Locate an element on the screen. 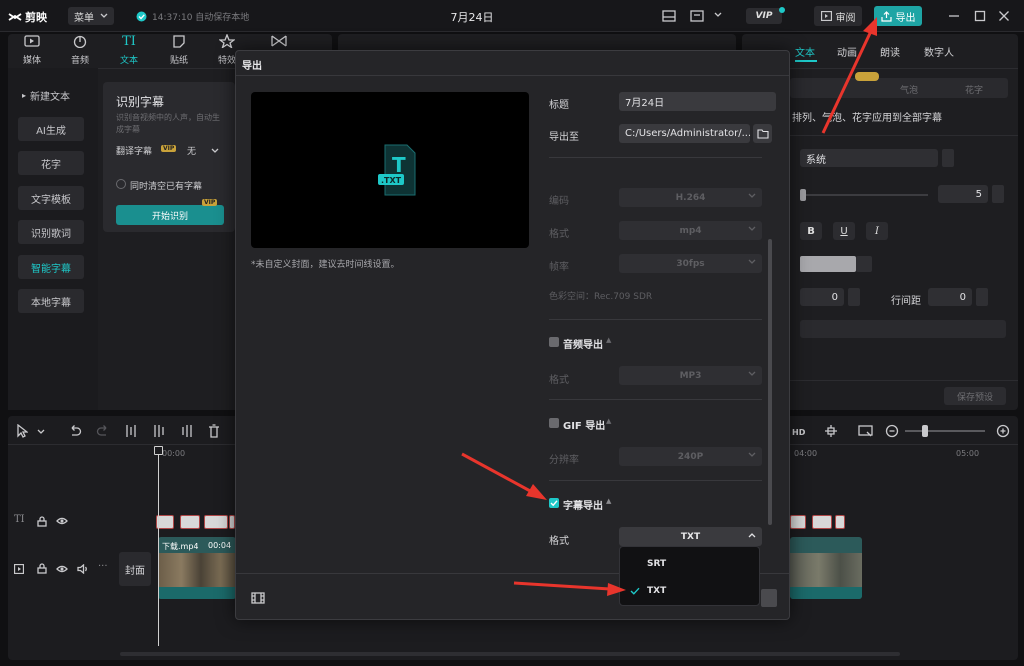 This screenshot has width=1024, height=666. translate-select: 无 is located at coordinates (191, 150).